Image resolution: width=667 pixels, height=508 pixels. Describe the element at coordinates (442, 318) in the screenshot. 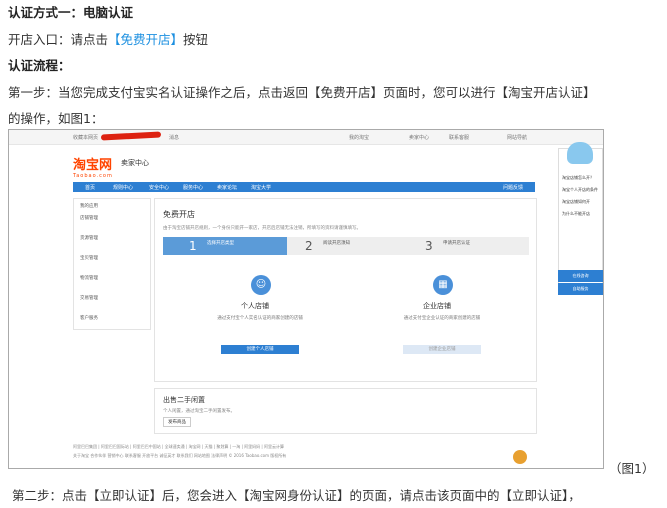

I see `enterprise-shop-desc: 通过支付宝企业认证的商家创建的店铺` at that location.